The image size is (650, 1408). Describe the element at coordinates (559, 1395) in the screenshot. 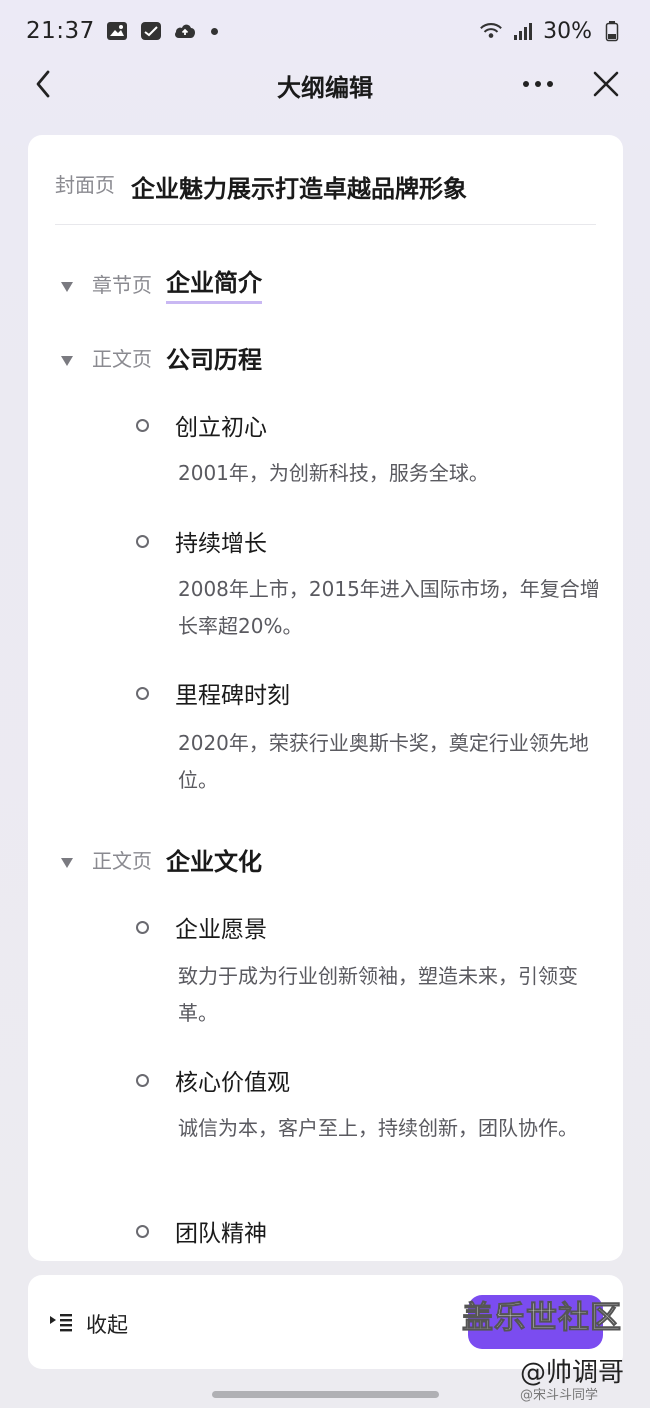

I see `watermark-sub: @宋斗斗同学` at that location.